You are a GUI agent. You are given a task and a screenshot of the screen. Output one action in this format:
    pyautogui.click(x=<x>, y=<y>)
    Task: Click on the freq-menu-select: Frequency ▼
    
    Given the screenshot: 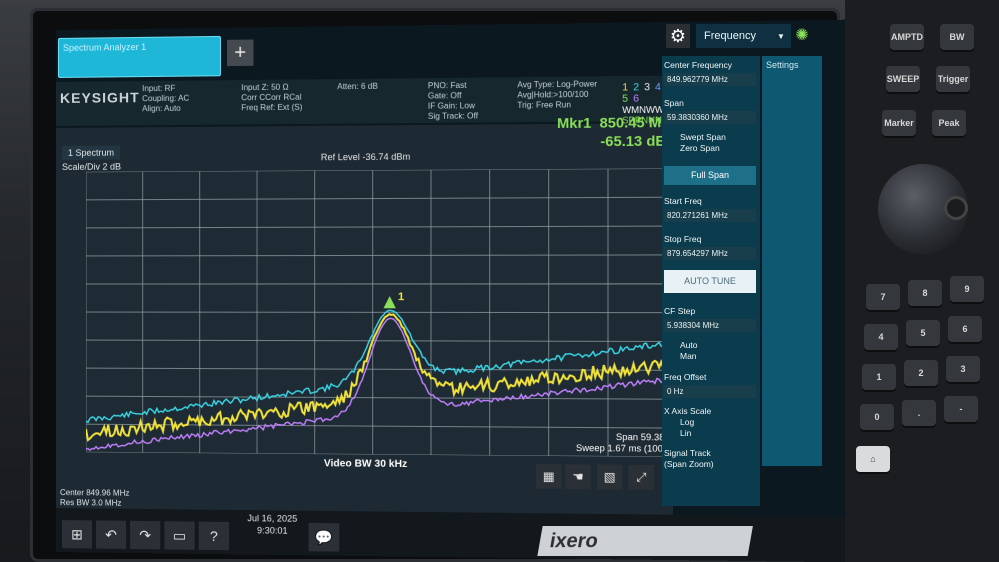 What is the action you would take?
    pyautogui.click(x=743, y=36)
    